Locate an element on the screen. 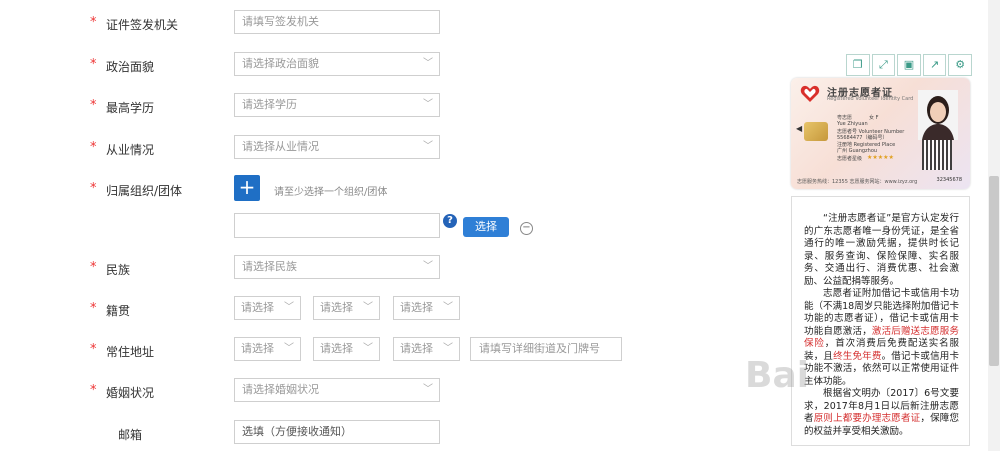  star-rating-icon: ★★★★★ is located at coordinates (880, 157).